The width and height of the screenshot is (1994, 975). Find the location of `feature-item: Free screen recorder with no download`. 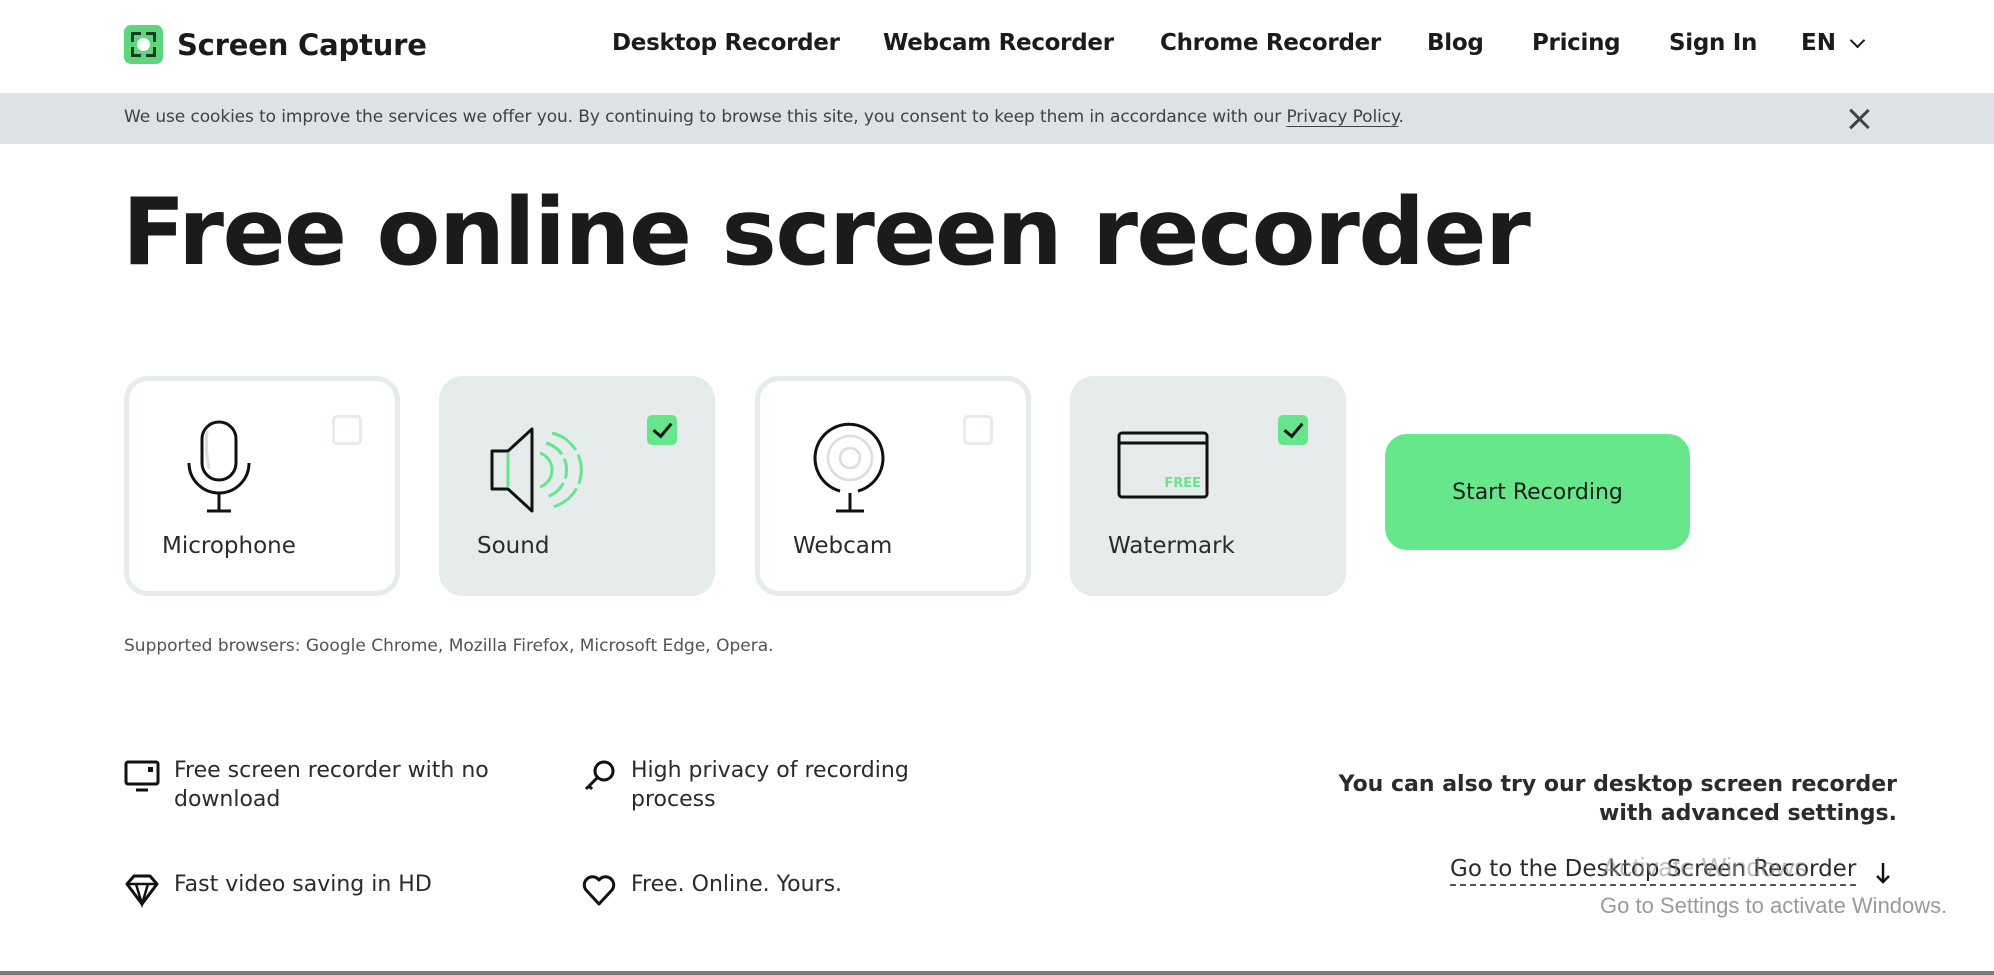

feature-item: Free screen recorder with no download is located at coordinates (334, 785).